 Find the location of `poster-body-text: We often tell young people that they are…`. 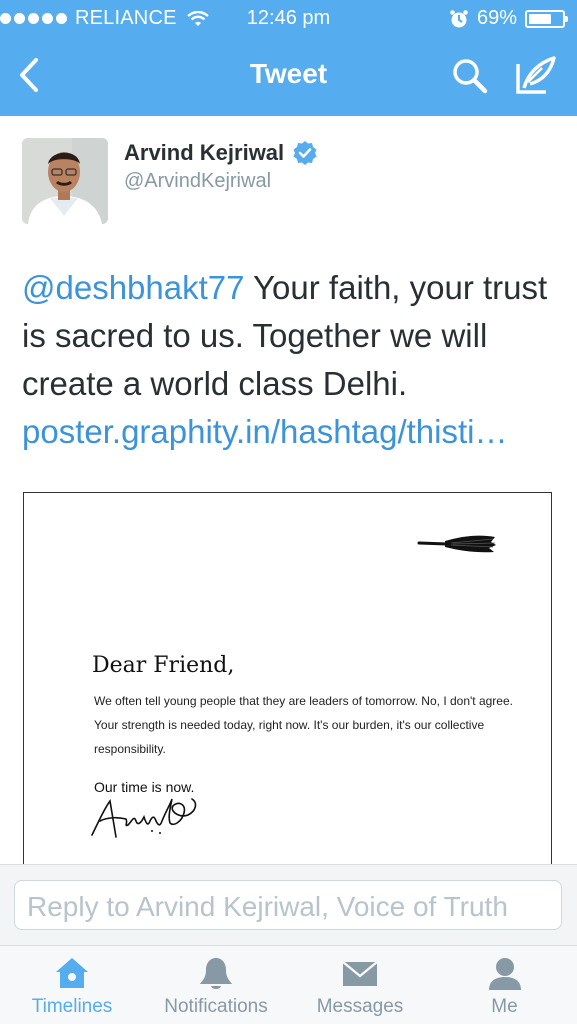

poster-body-text: We often tell young people that they are… is located at coordinates (303, 725).